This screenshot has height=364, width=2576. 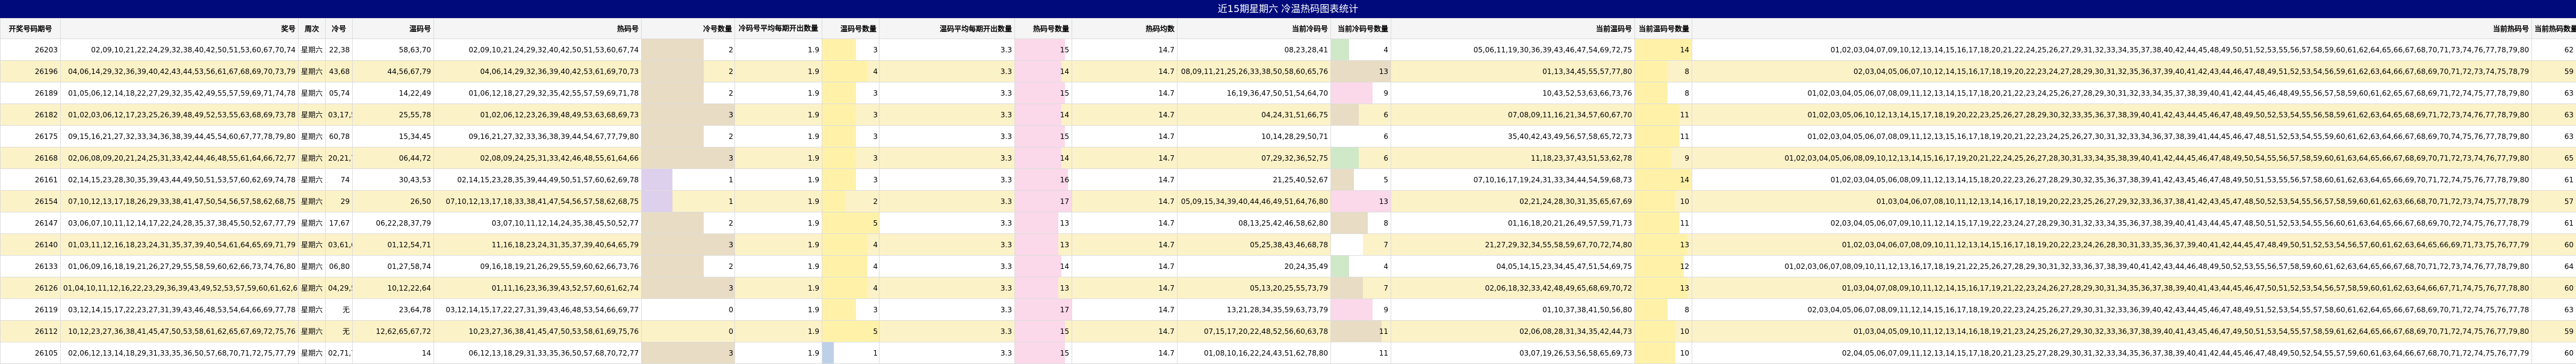 I want to click on issue-cell: 26119, so click(x=31, y=310).